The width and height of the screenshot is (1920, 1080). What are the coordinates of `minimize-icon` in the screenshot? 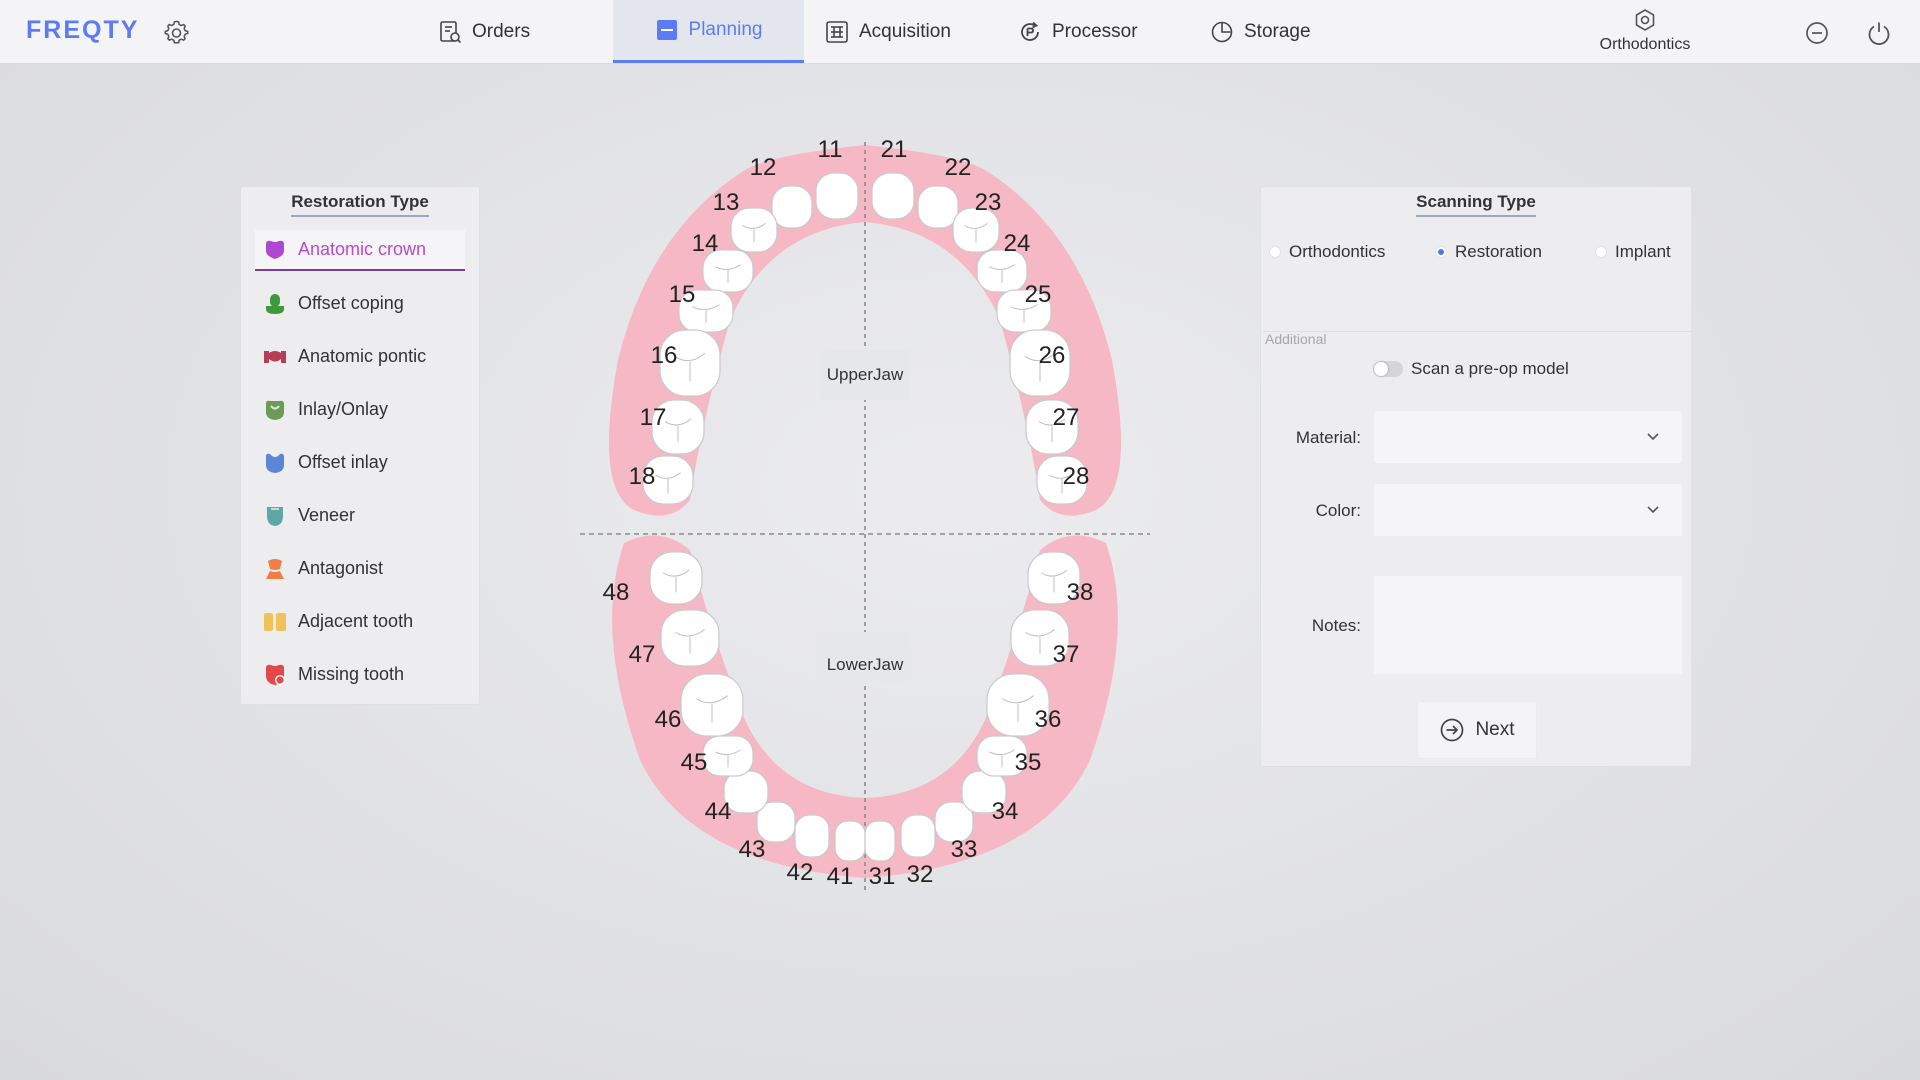 It's located at (1817, 33).